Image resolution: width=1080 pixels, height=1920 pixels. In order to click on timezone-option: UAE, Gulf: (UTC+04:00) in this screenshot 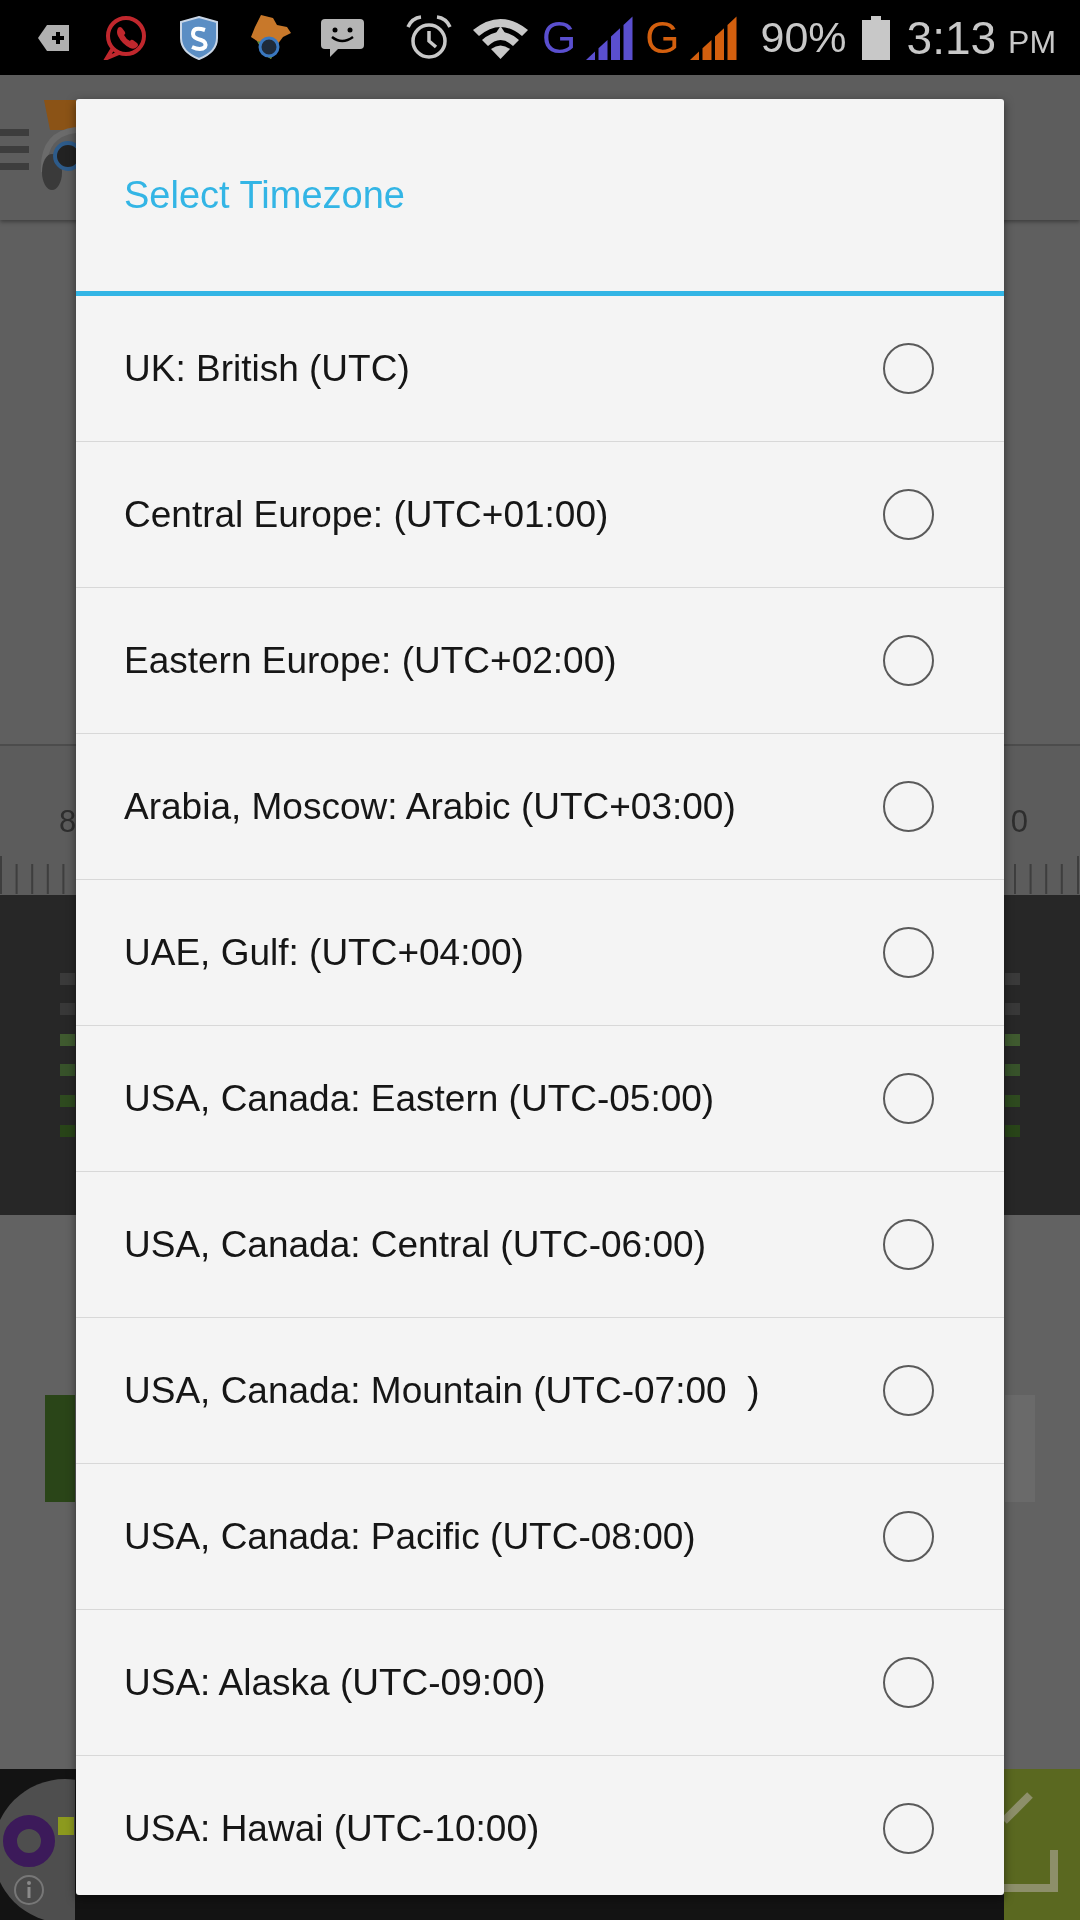, I will do `click(324, 952)`.